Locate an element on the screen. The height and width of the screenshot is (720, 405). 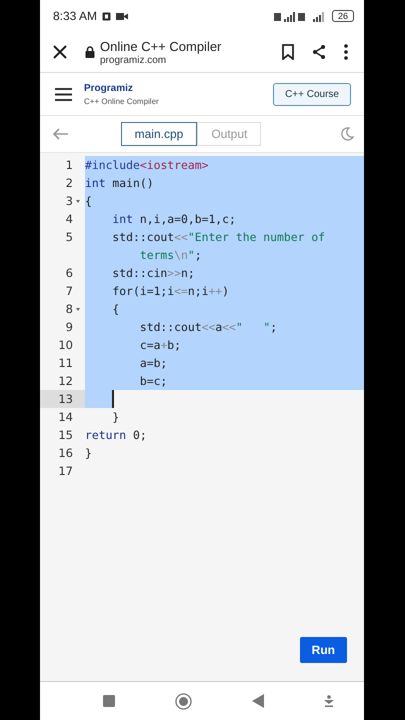
back-icon is located at coordinates (258, 701).